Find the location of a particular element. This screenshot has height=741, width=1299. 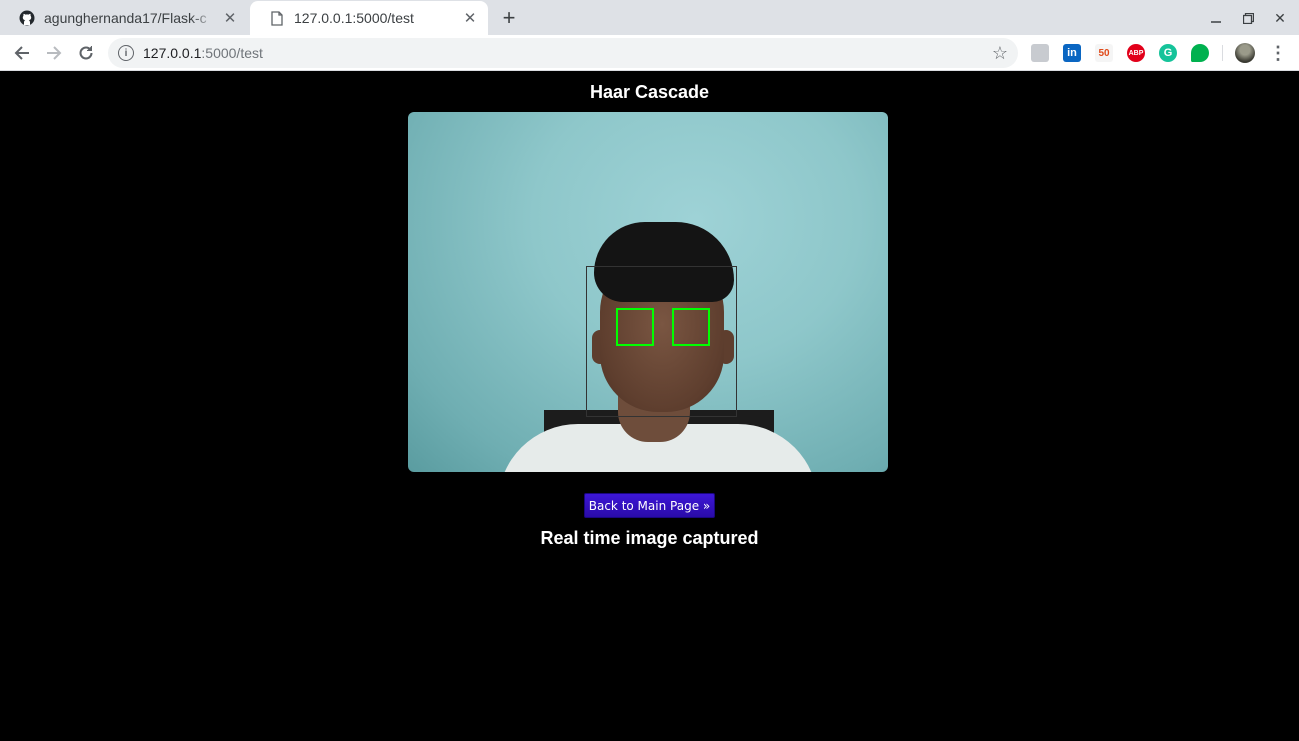

github-icon is located at coordinates (27, 18).